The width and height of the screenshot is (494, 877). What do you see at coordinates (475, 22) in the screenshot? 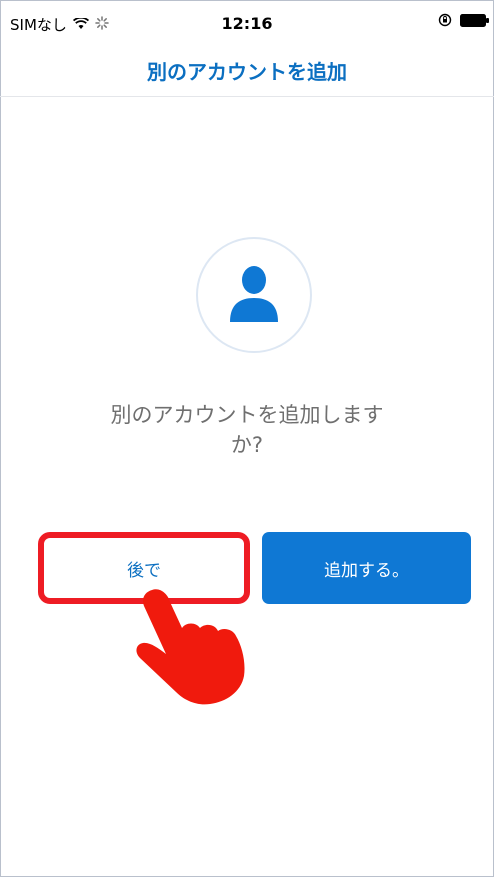
I see `battery-icon` at bounding box center [475, 22].